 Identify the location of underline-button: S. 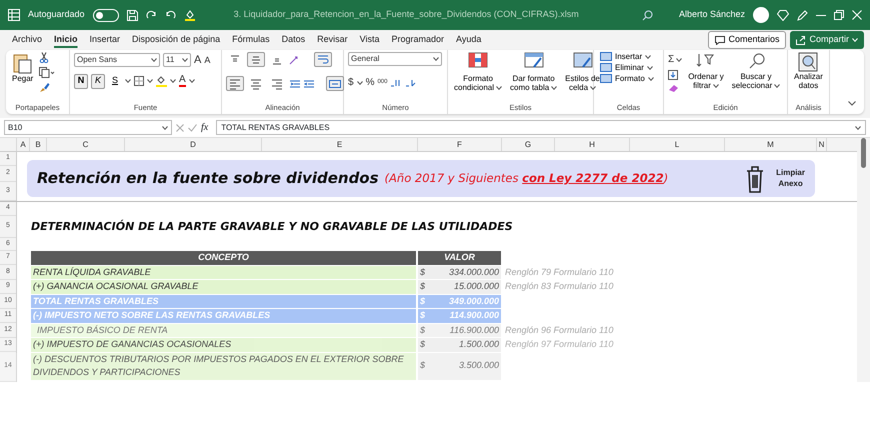
(115, 81).